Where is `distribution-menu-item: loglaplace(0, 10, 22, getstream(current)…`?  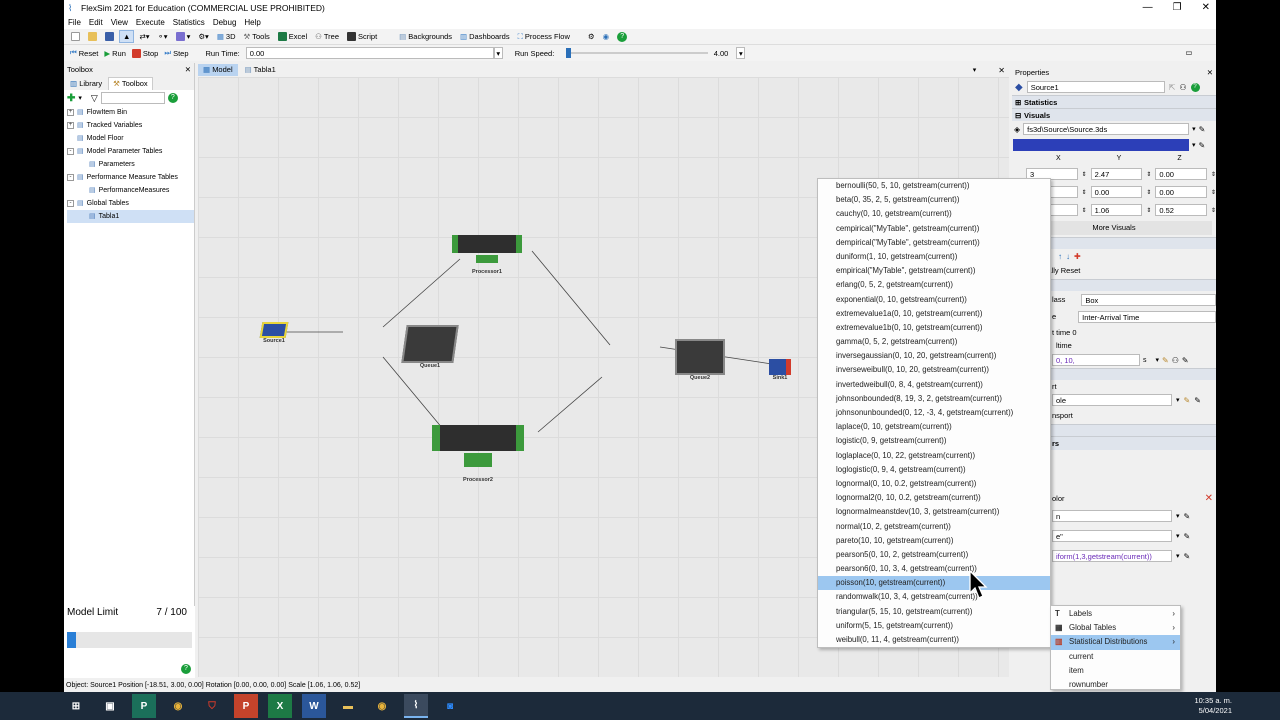
distribution-menu-item: loglaplace(0, 10, 22, getstream(current)… is located at coordinates (934, 456).